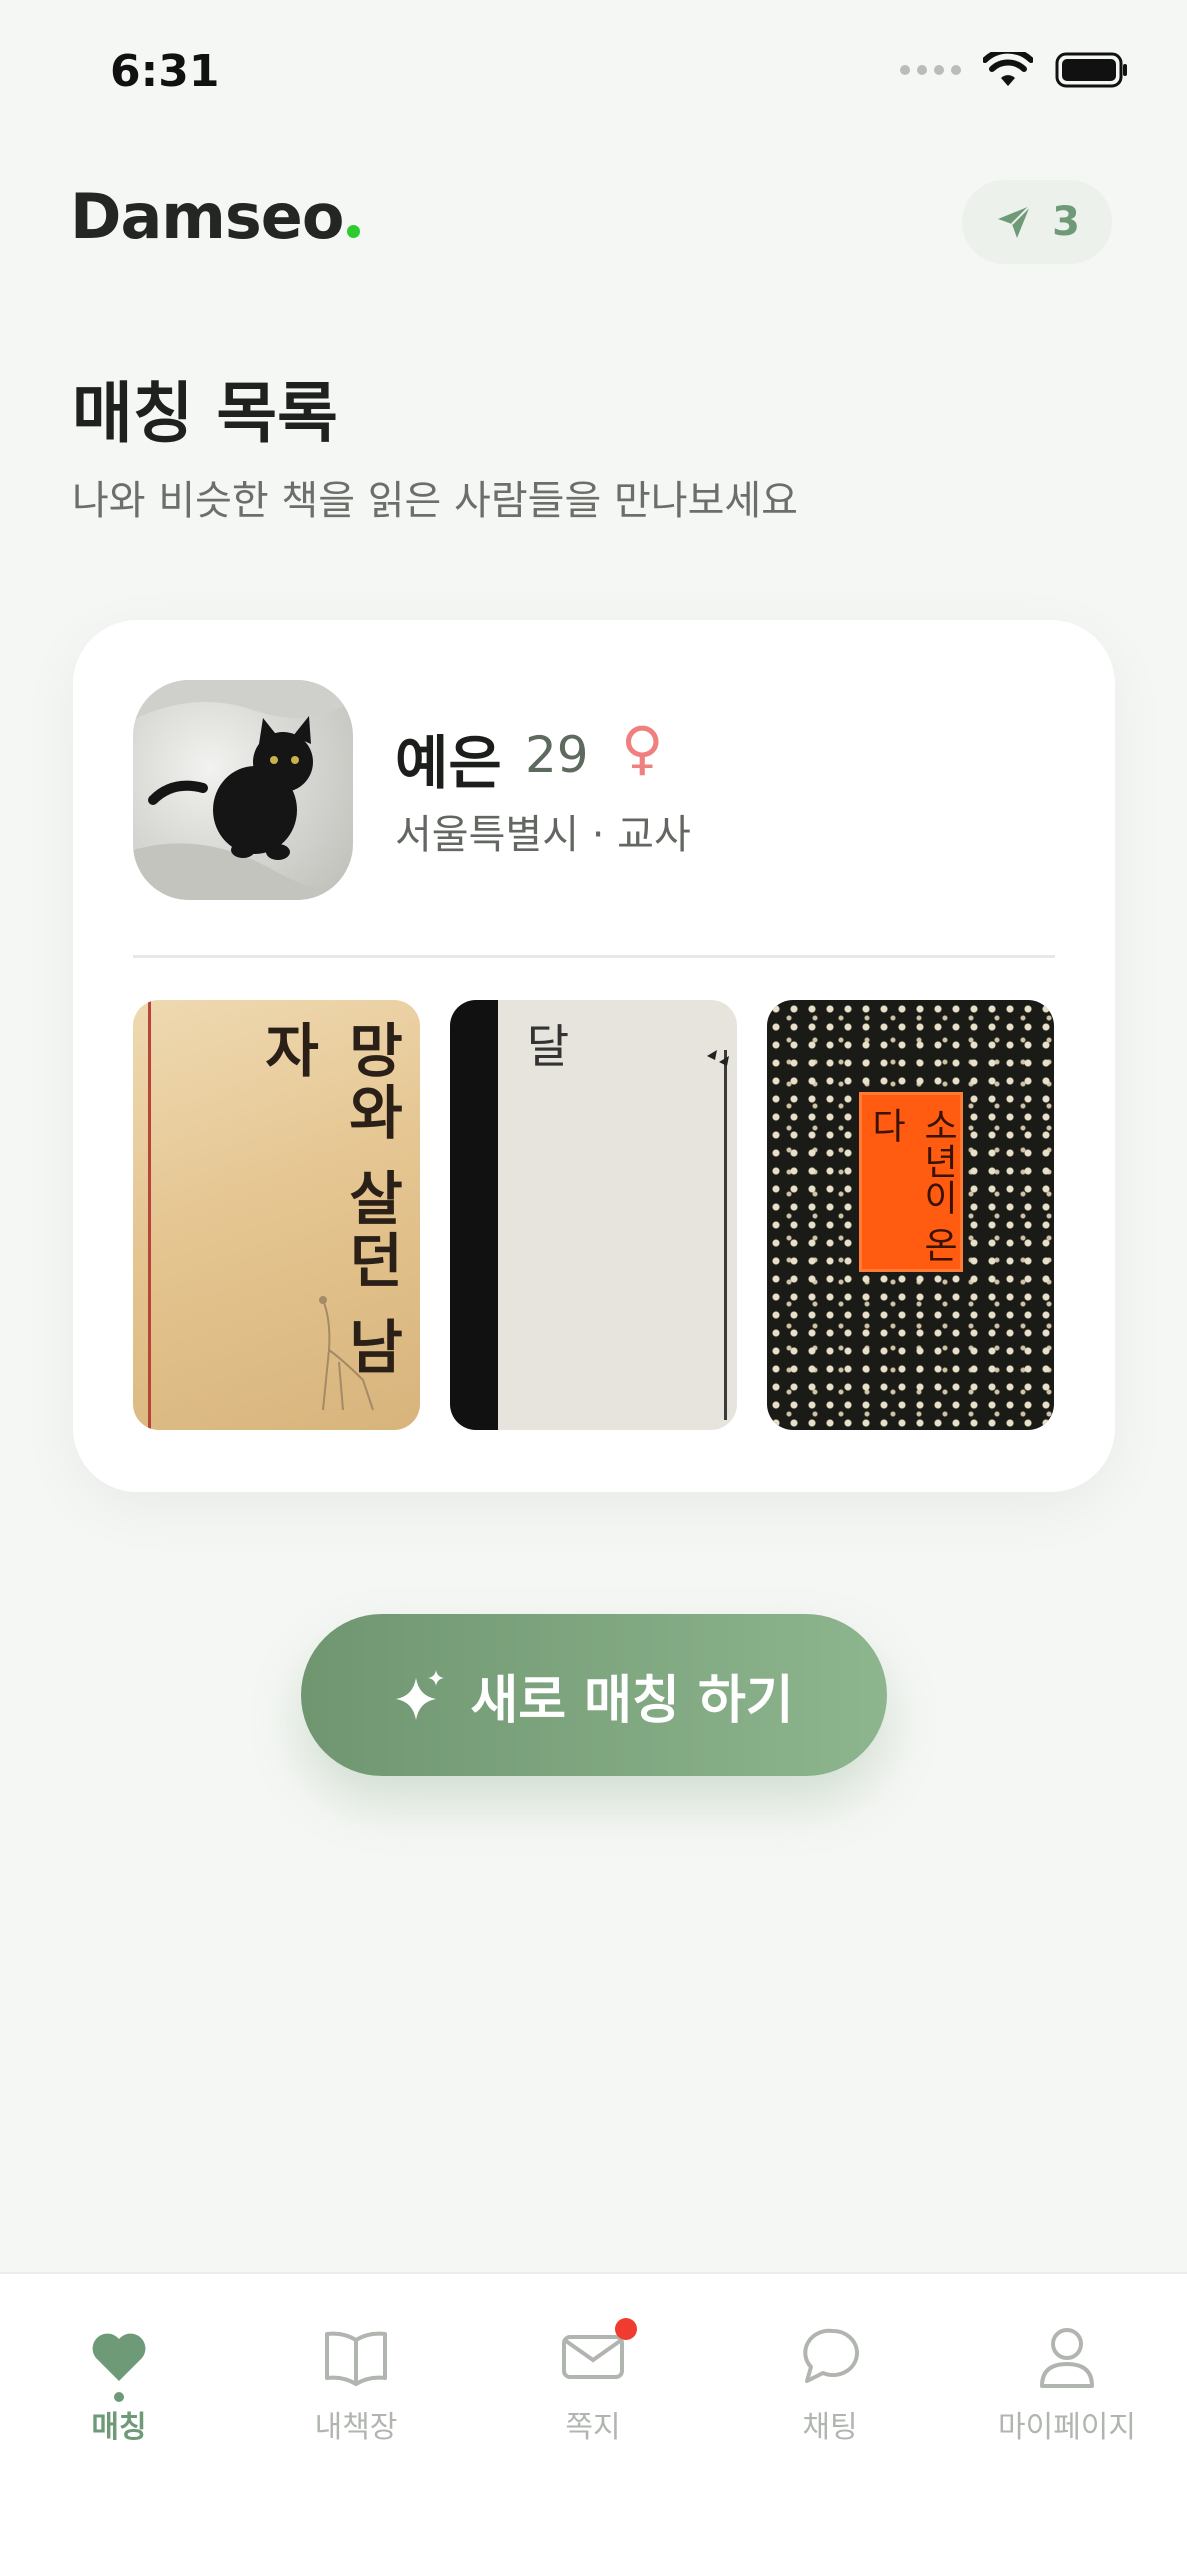  Describe the element at coordinates (632, 1700) in the screenshot. I see `new-match-label: 새로 매칭 하기` at that location.